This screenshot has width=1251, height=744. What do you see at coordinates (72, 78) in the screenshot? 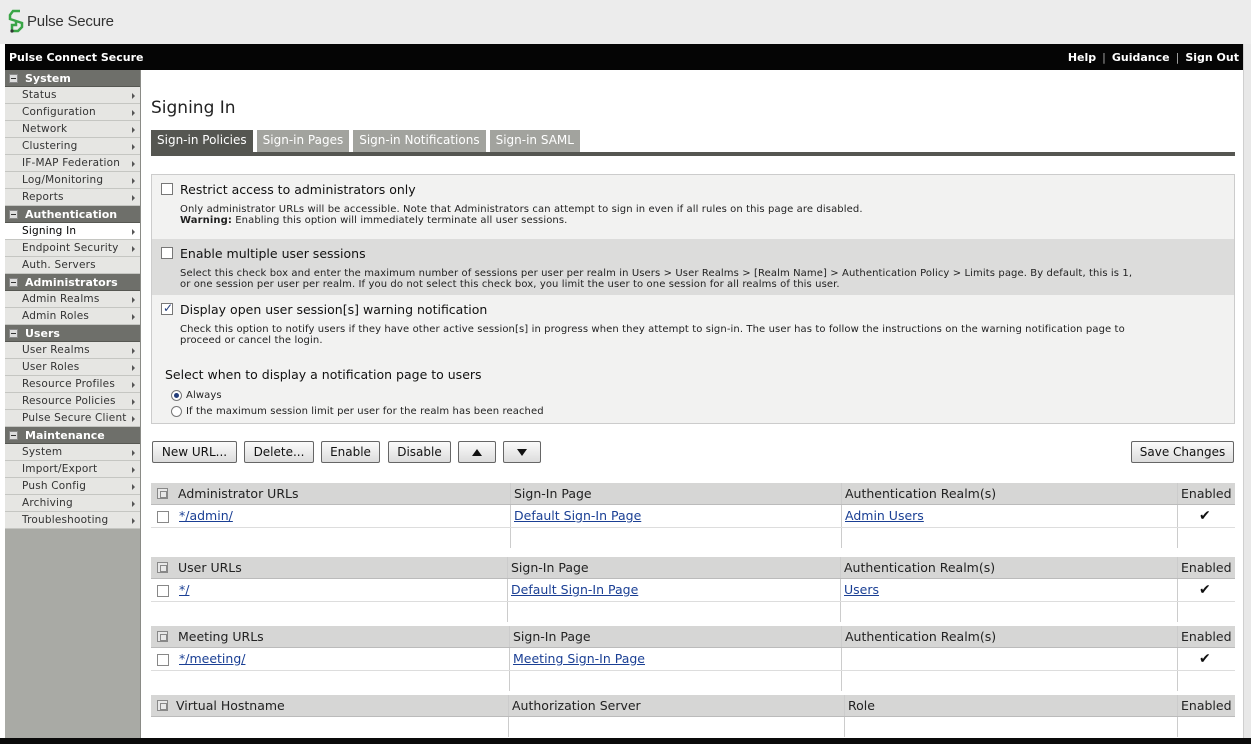
I see `sidebar-section-system: System` at bounding box center [72, 78].